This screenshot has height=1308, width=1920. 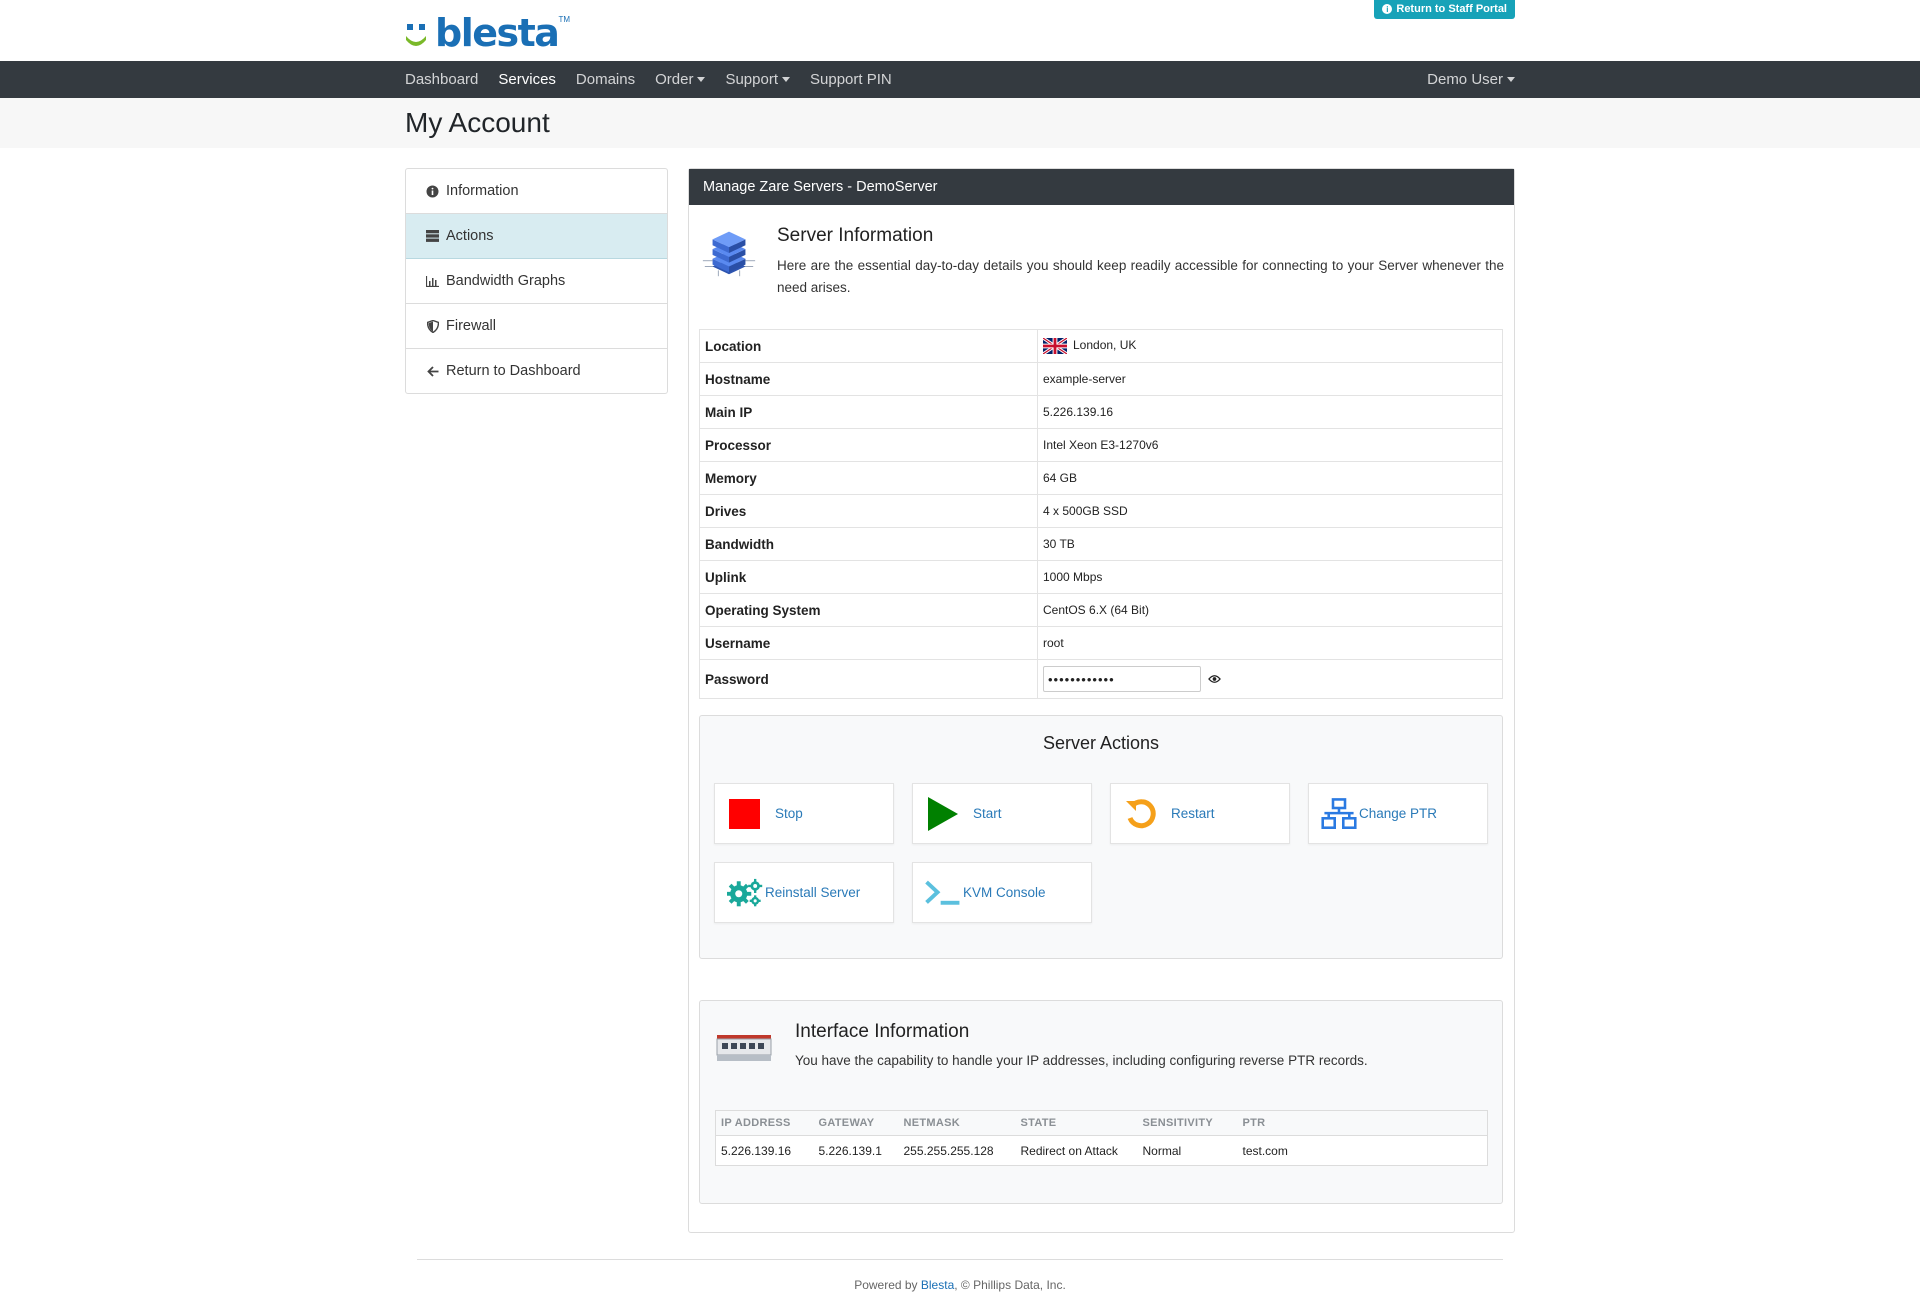 I want to click on nav-domains: Domains, so click(x=605, y=79).